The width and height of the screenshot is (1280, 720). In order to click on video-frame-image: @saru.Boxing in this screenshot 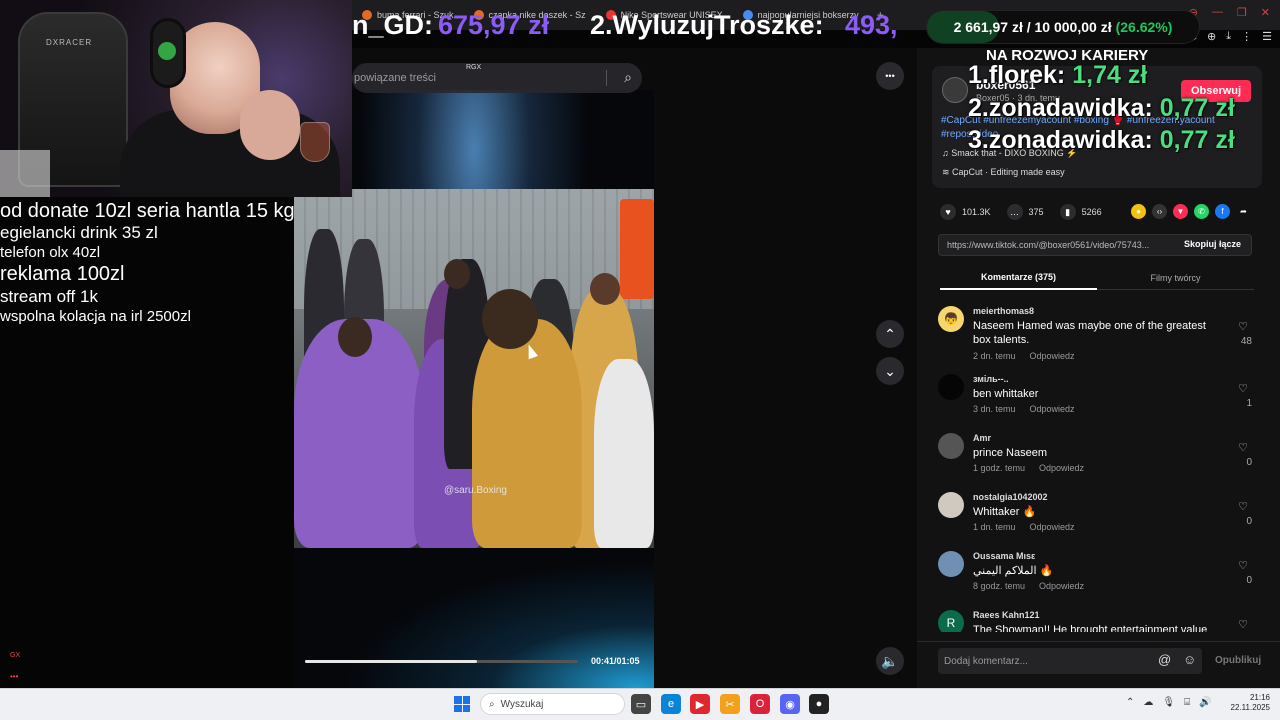, I will do `click(474, 368)`.